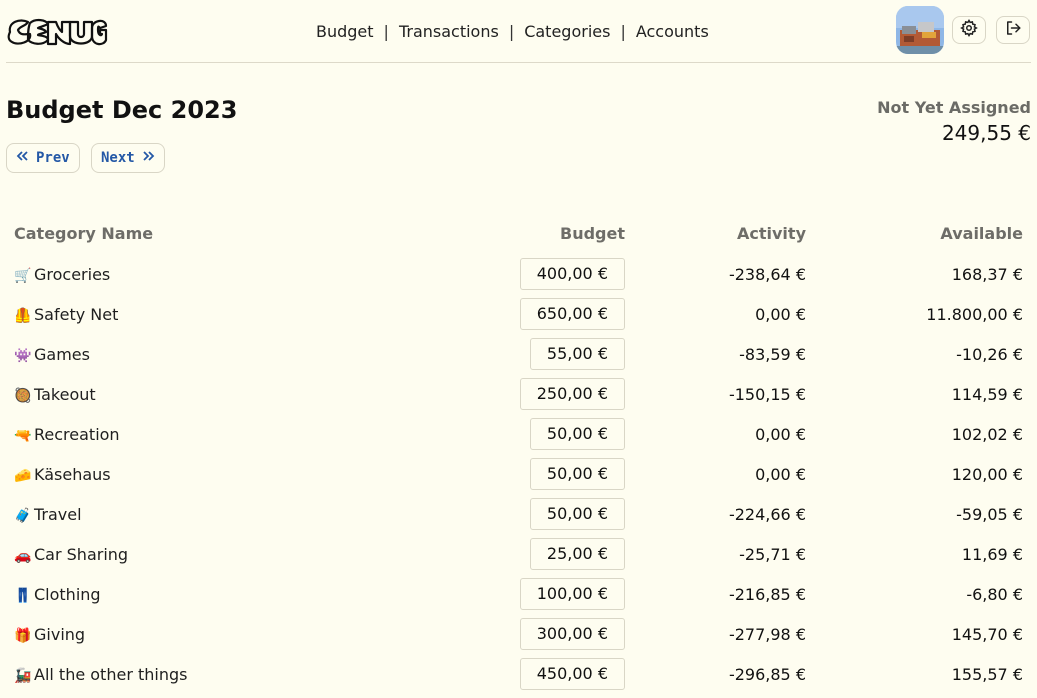 Image resolution: width=1037 pixels, height=698 pixels. Describe the element at coordinates (111, 674) in the screenshot. I see `category-name: All the other things` at that location.